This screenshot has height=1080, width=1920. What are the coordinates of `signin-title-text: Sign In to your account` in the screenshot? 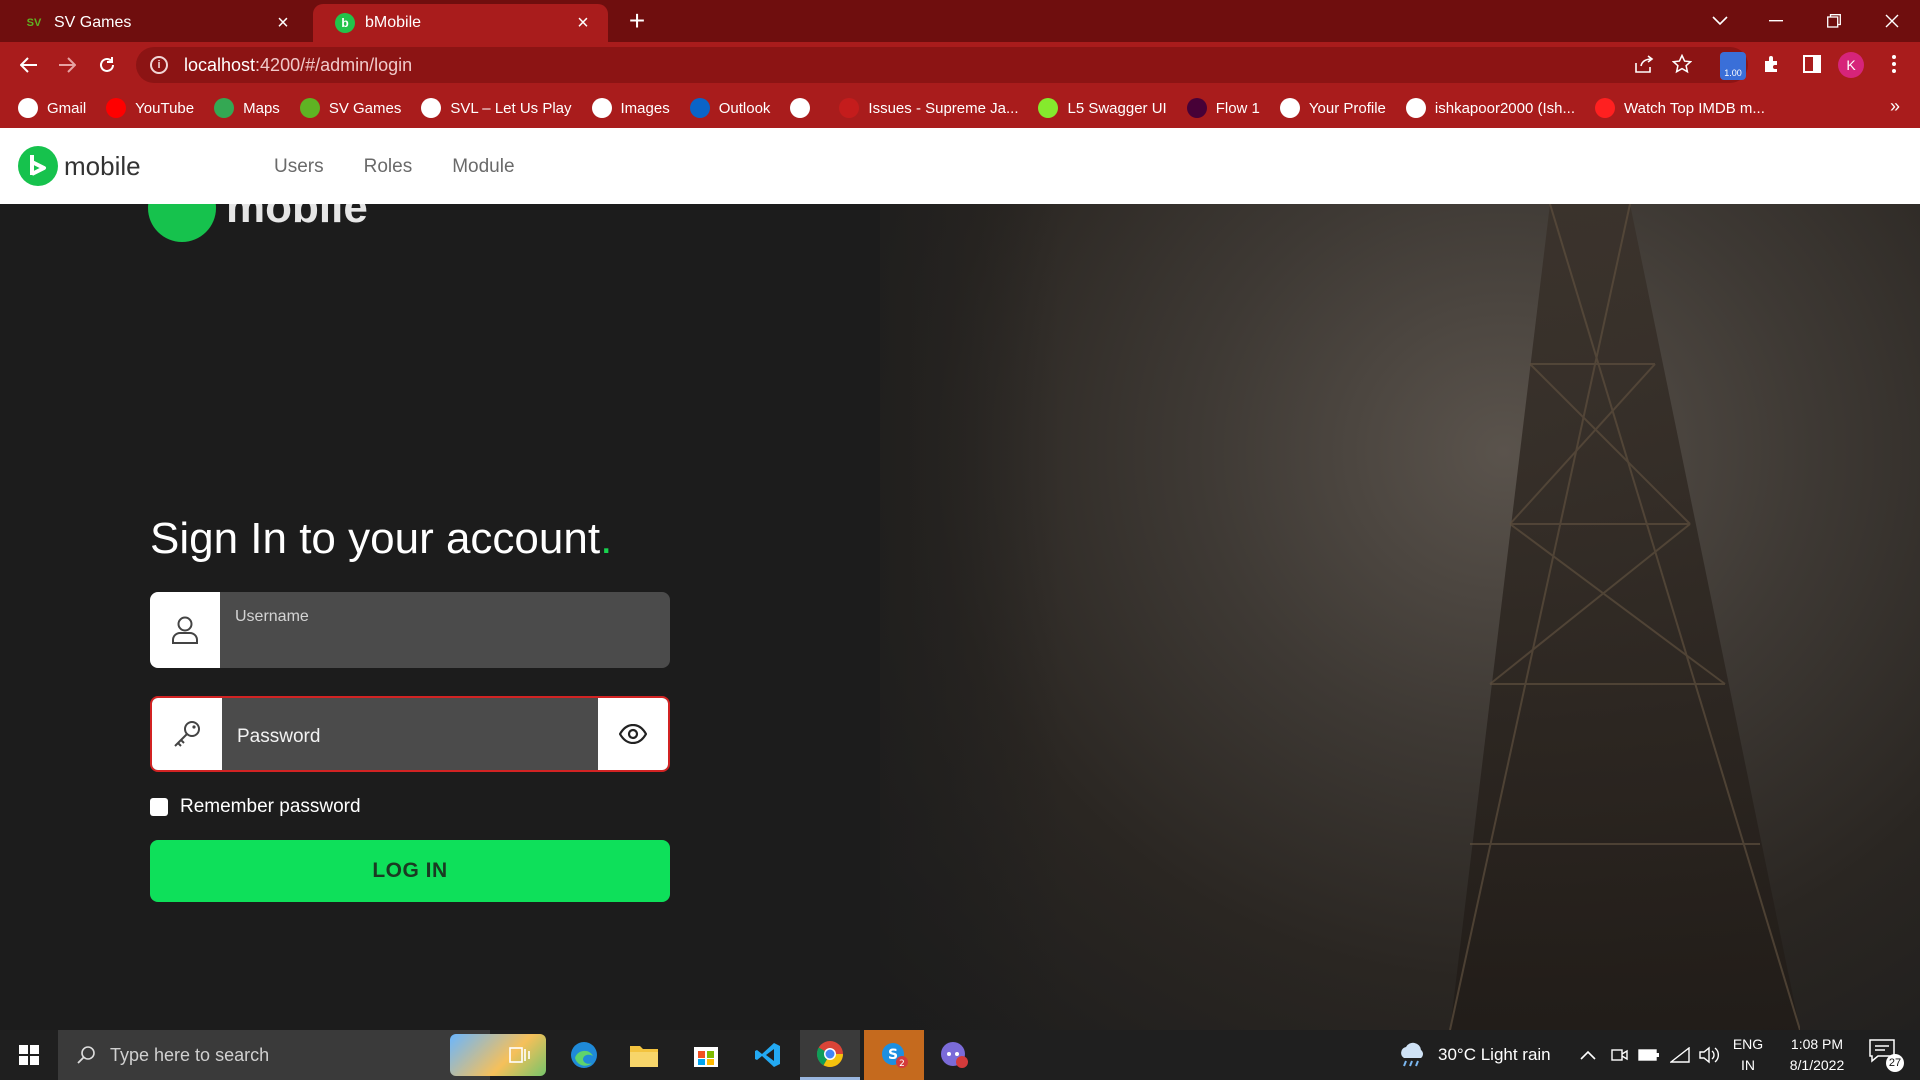 It's located at (375, 538).